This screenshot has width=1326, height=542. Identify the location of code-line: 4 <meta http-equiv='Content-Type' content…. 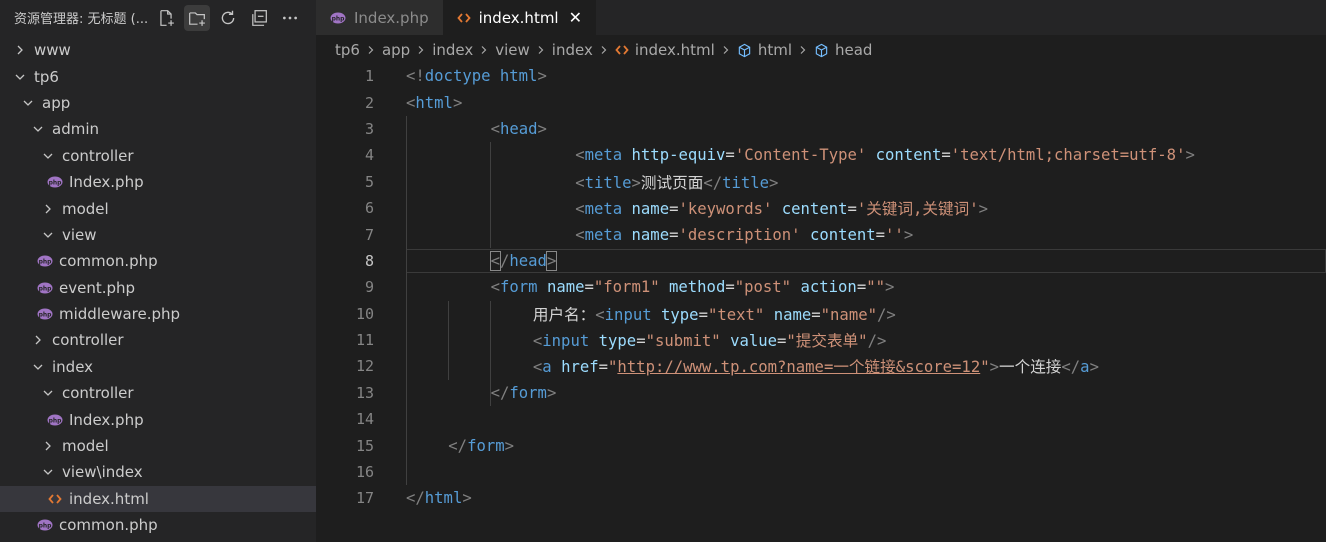
(821, 155).